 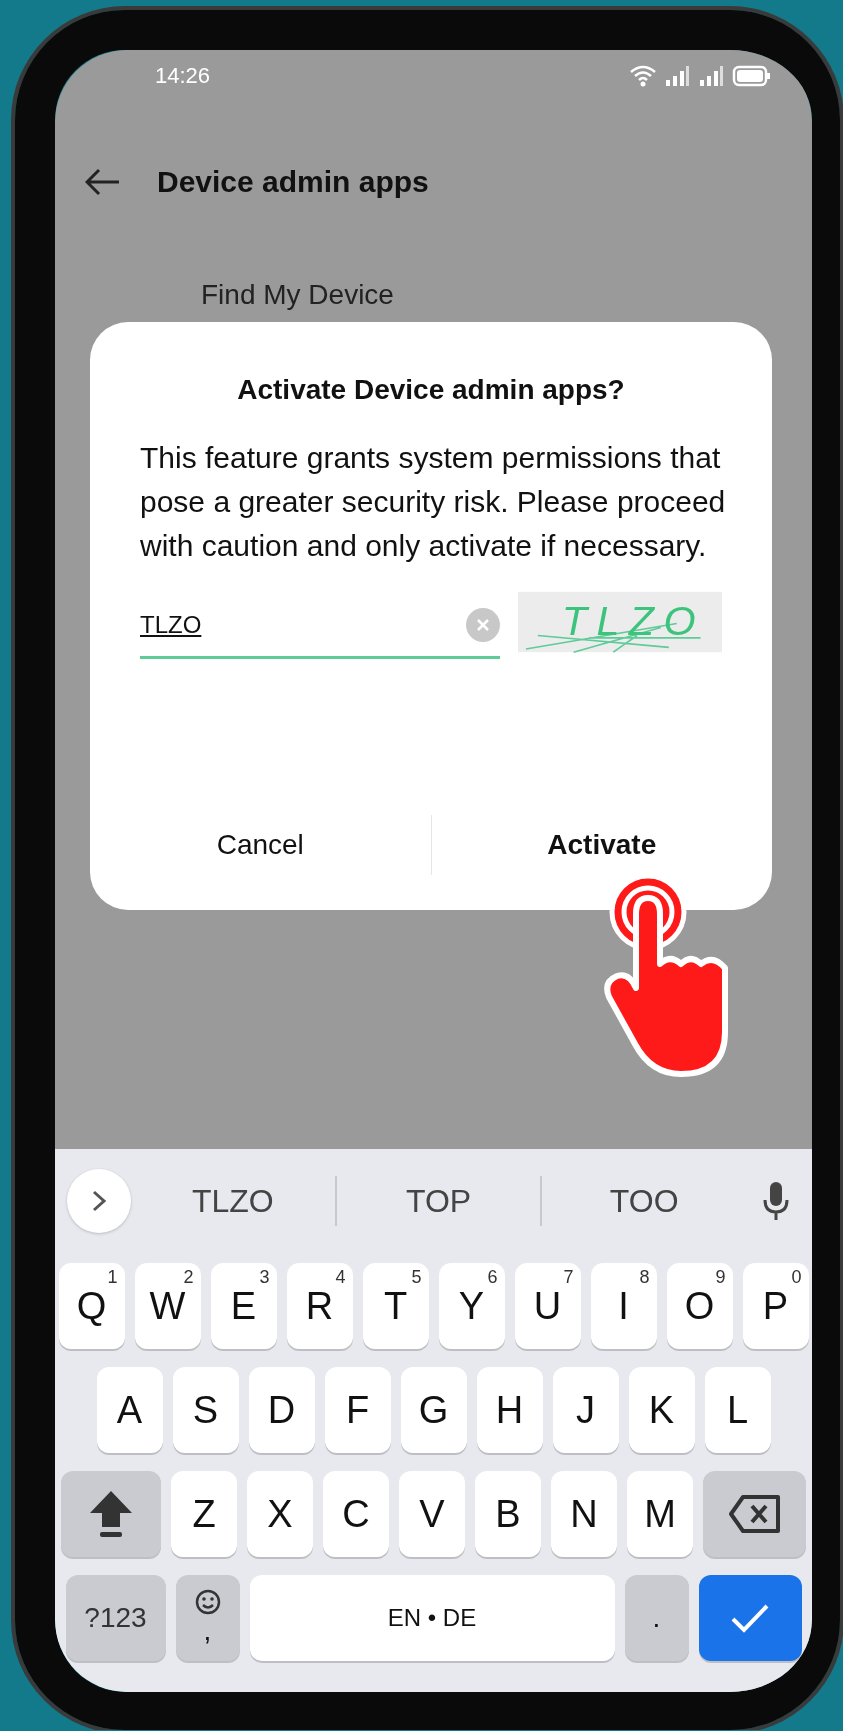 I want to click on space-key: EN • DE, so click(x=432, y=1618).